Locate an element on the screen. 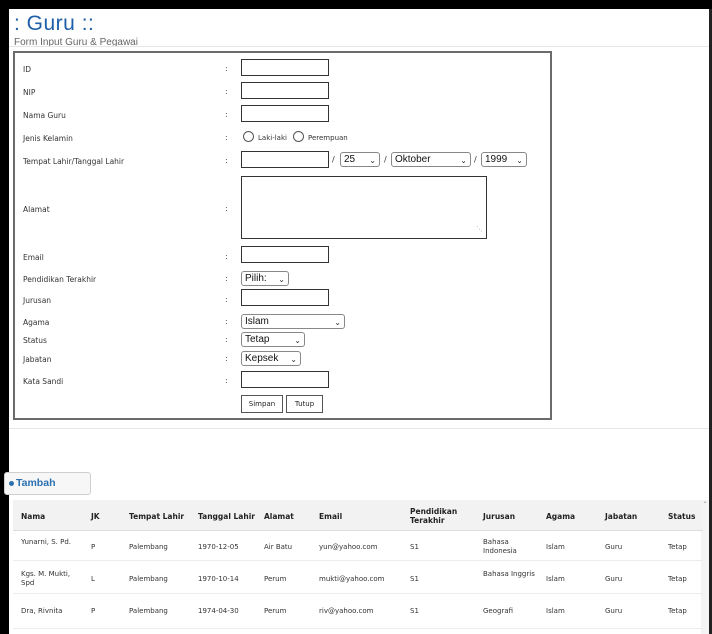 The width and height of the screenshot is (712, 634). cell-tanggal-lahir: 1970-10-14 is located at coordinates (218, 579).